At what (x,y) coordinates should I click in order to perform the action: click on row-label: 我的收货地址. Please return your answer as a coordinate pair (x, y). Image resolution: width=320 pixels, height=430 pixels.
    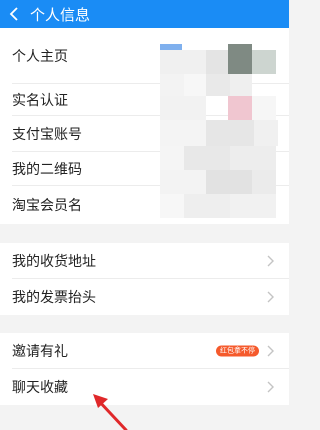
    Looking at the image, I should click on (54, 262).